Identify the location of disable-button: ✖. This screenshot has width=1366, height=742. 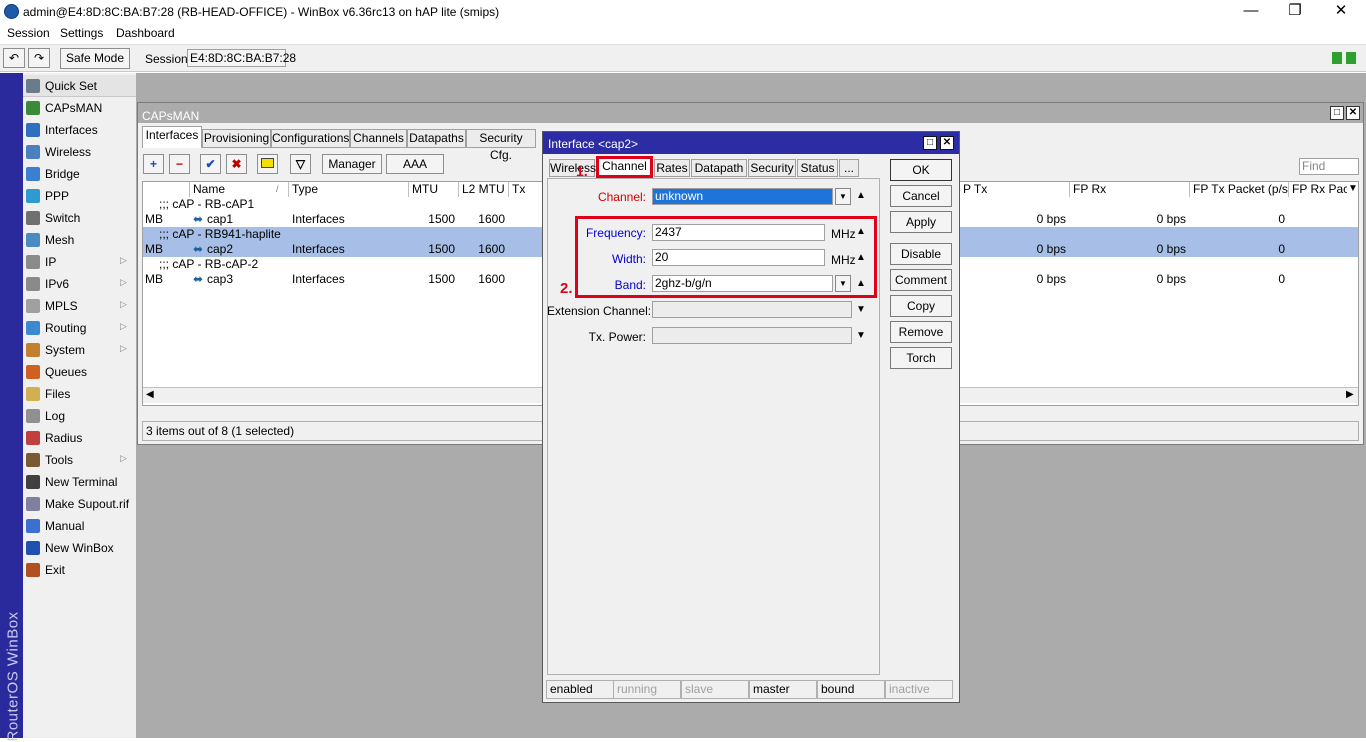
(236, 164).